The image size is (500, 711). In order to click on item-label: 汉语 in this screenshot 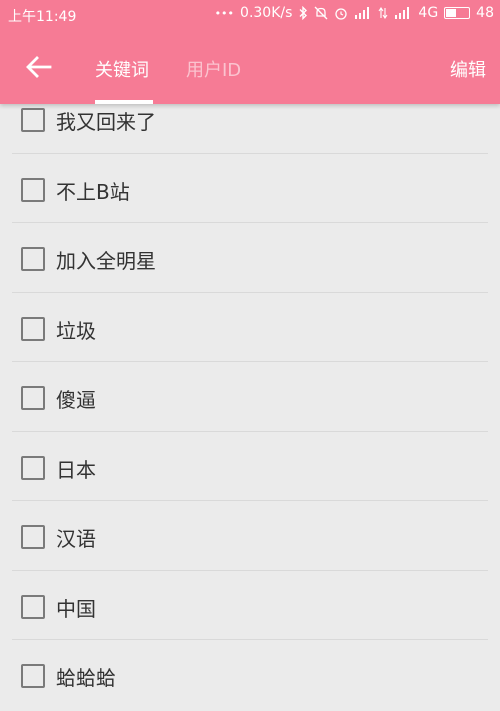, I will do `click(76, 539)`.